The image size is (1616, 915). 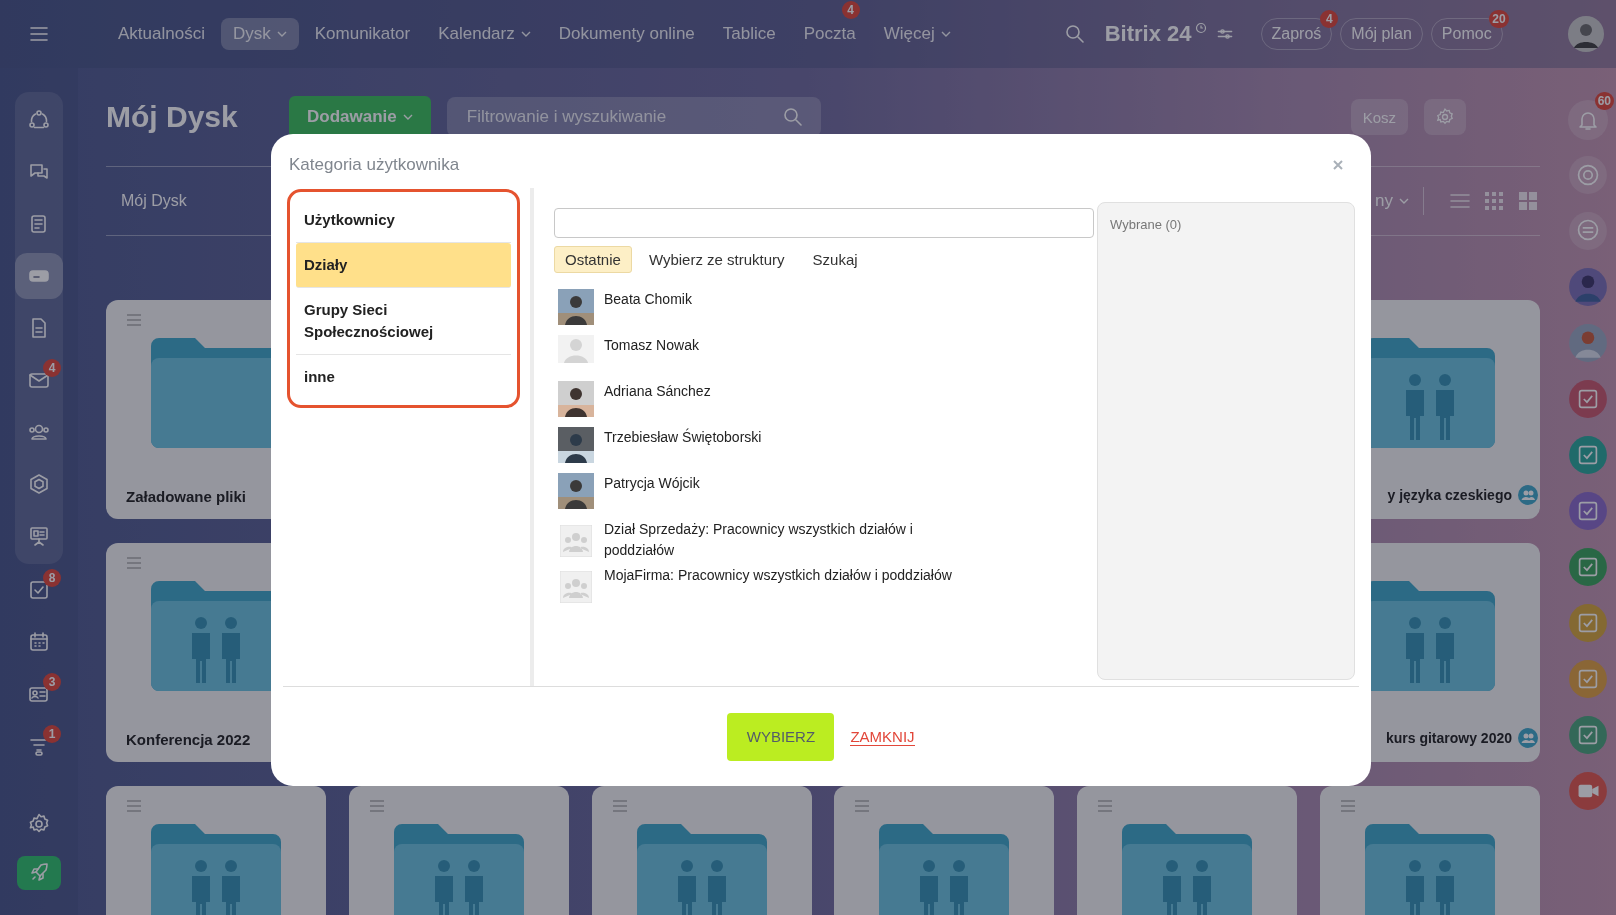 What do you see at coordinates (1338, 165) in the screenshot?
I see `close-icon` at bounding box center [1338, 165].